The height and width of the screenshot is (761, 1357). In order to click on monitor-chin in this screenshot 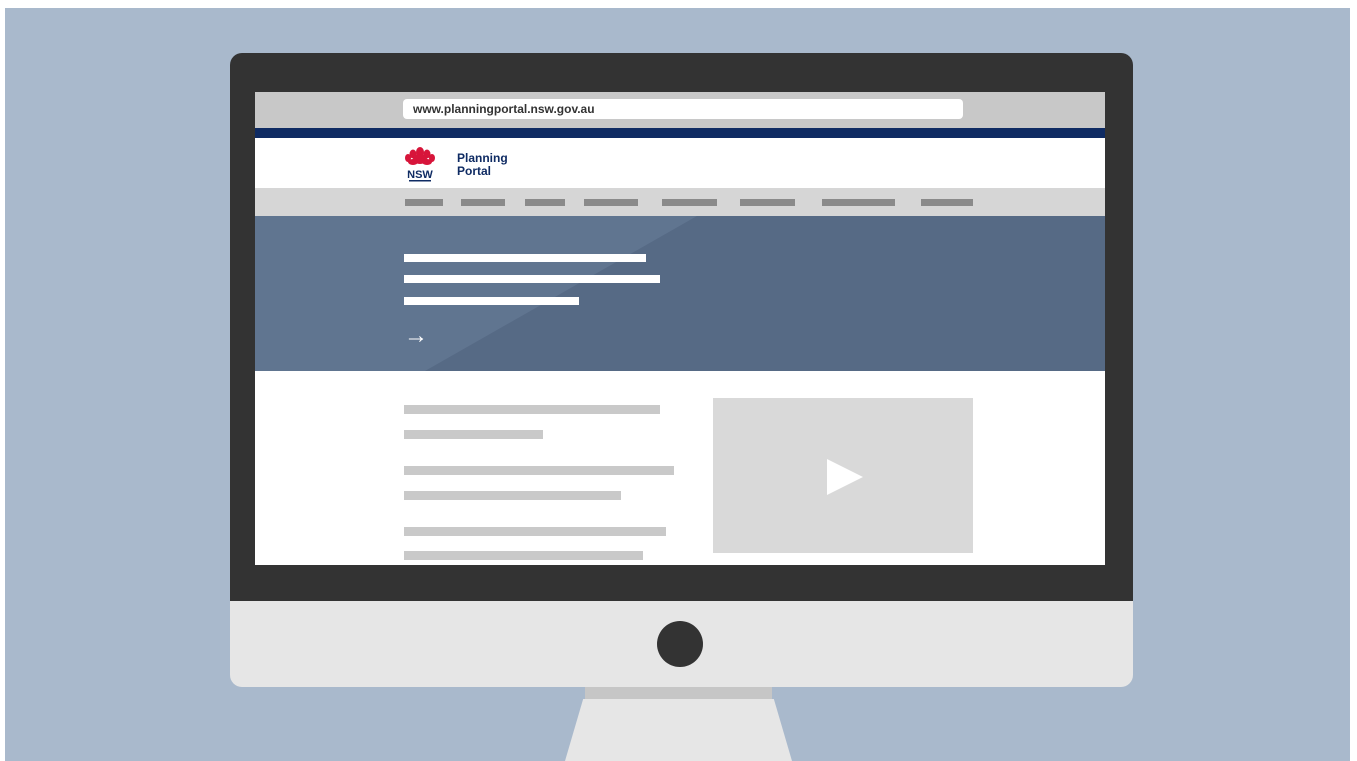, I will do `click(681, 644)`.